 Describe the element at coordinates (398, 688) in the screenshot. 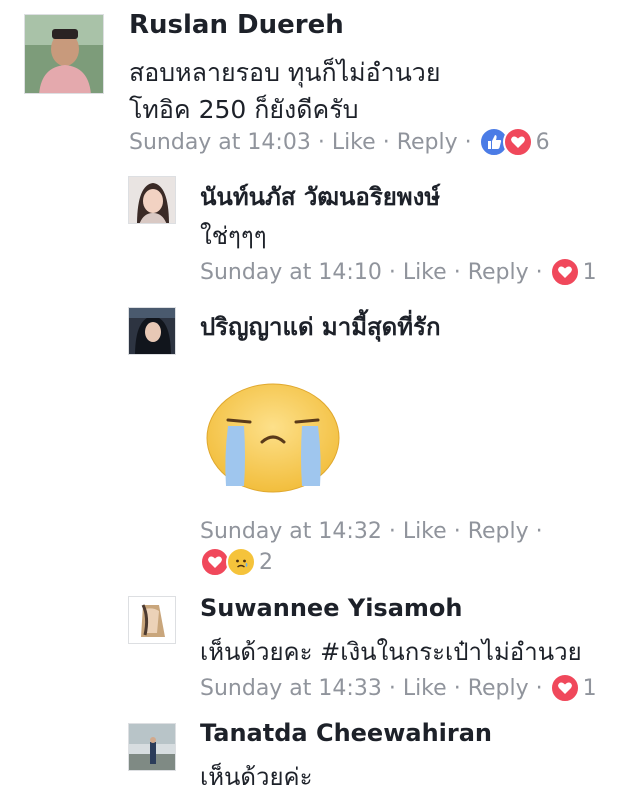

I see `comment-meta: Sunday at 14:33 · Like · Reply · 1` at that location.